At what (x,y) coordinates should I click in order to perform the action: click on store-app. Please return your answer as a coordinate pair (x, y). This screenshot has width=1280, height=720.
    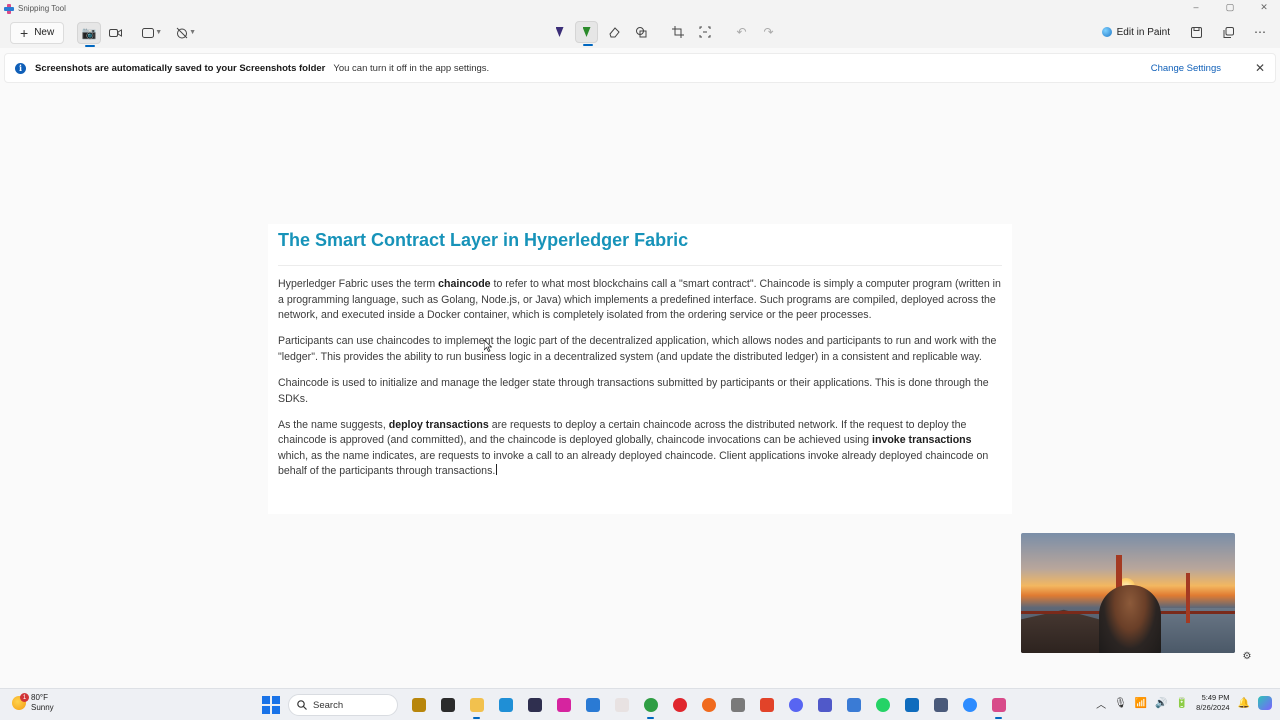
    Looking at the image, I should click on (592, 705).